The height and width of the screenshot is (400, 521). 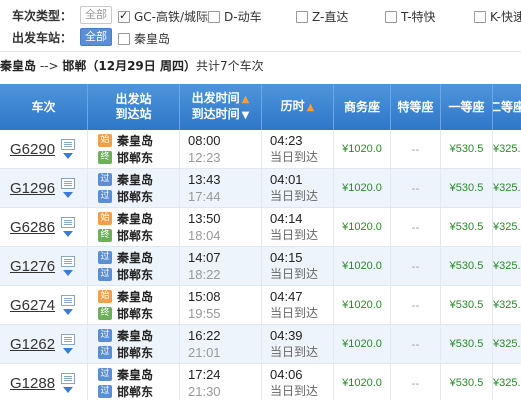 What do you see at coordinates (497, 16) in the screenshot?
I see `filter-option-k: K-快速` at bounding box center [497, 16].